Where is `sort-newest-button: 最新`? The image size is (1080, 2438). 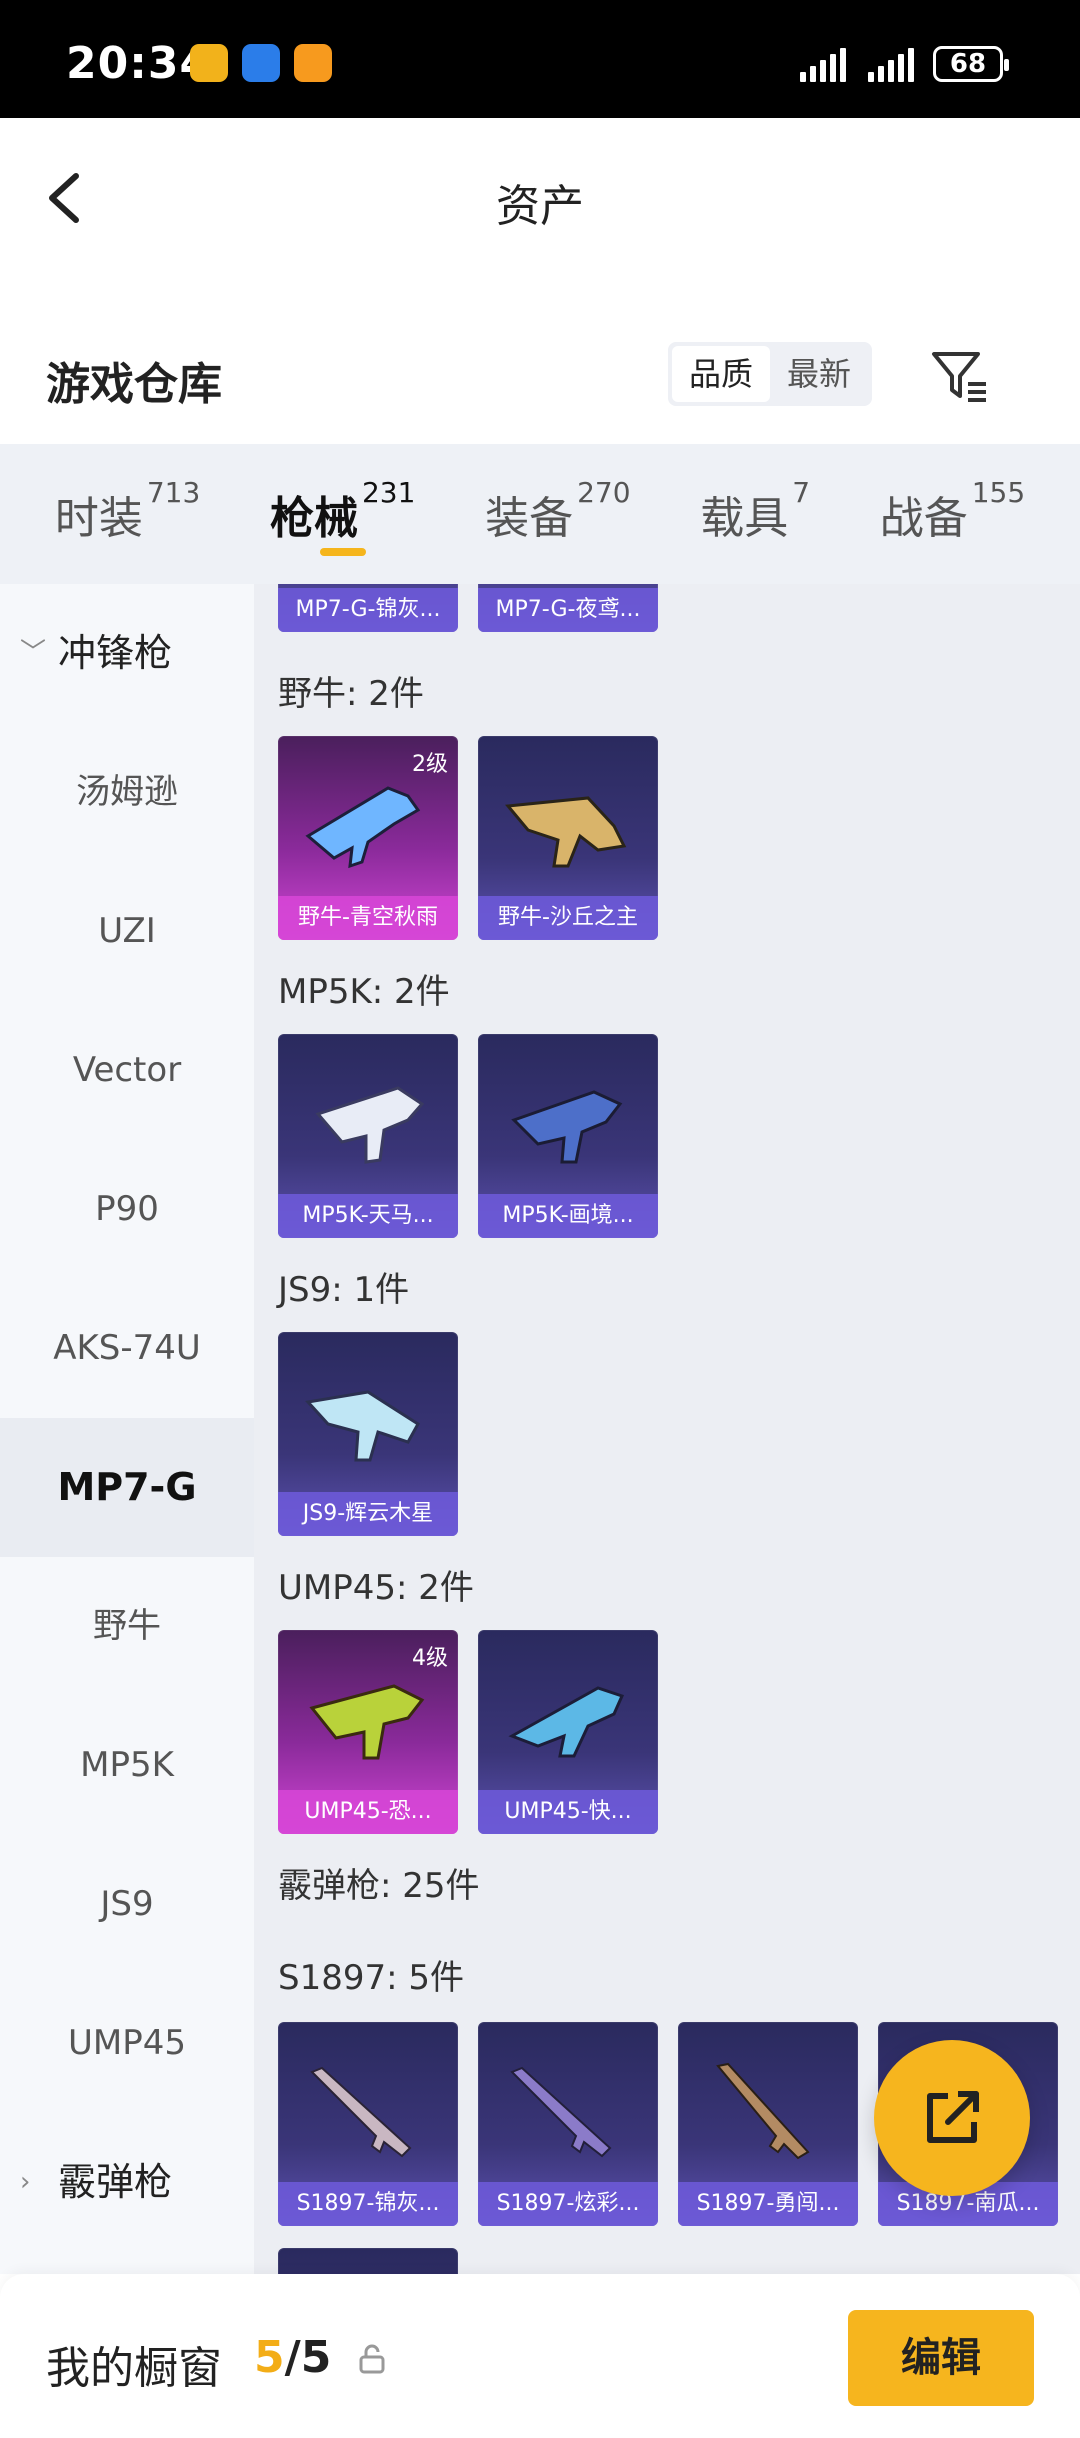
sort-newest-button: 最新 is located at coordinates (819, 374).